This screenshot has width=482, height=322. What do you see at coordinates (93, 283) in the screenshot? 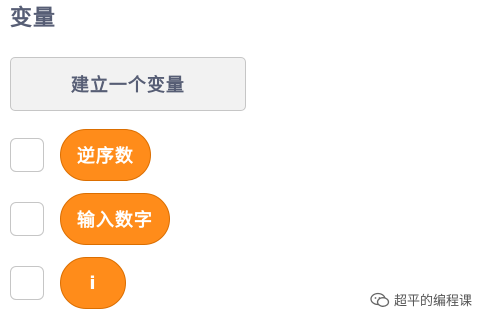
I see `variable-reporter-block: i` at bounding box center [93, 283].